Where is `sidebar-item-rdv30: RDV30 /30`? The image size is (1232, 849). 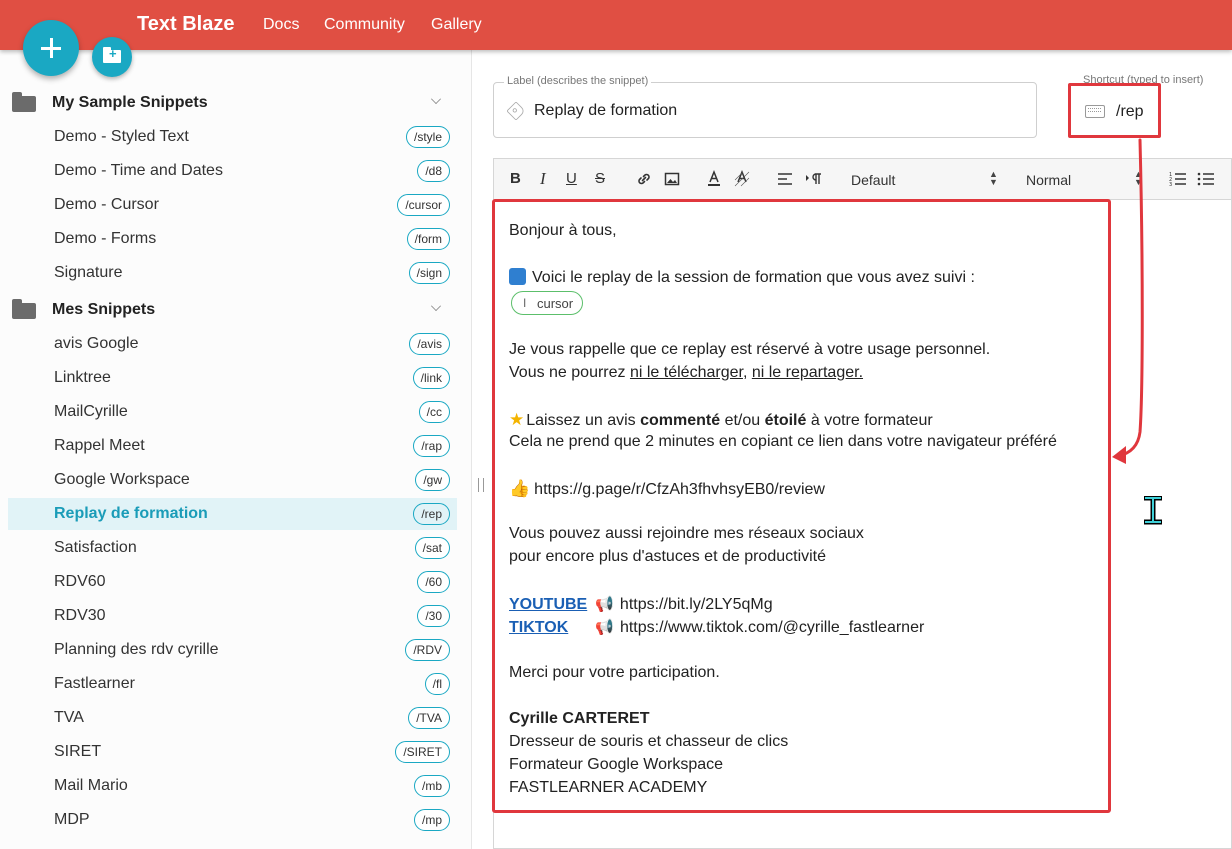
sidebar-item-rdv30: RDV30 /30 is located at coordinates (232, 616).